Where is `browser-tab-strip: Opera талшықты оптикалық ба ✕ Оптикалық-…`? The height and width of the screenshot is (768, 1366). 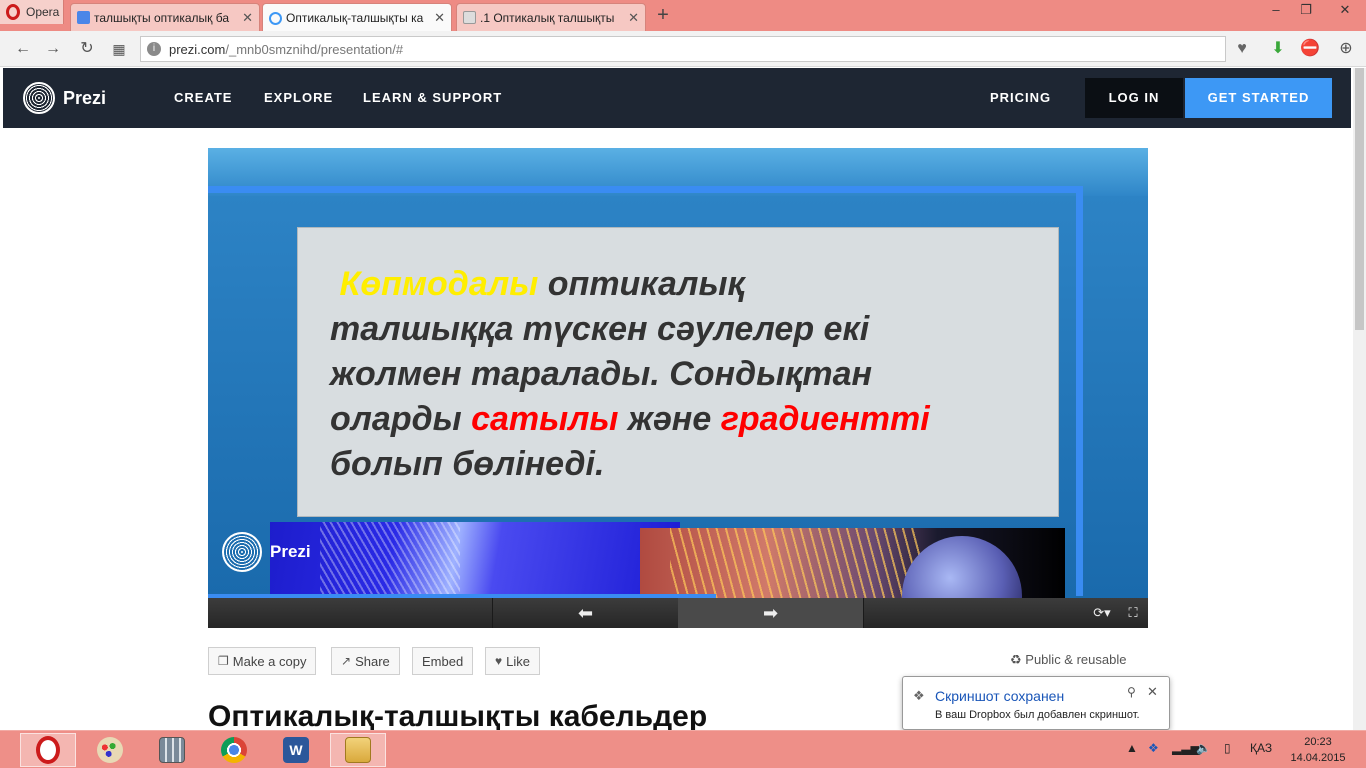
browser-tab-strip: Opera талшықты оптикалық ба ✕ Оптикалық-… is located at coordinates (683, 16).